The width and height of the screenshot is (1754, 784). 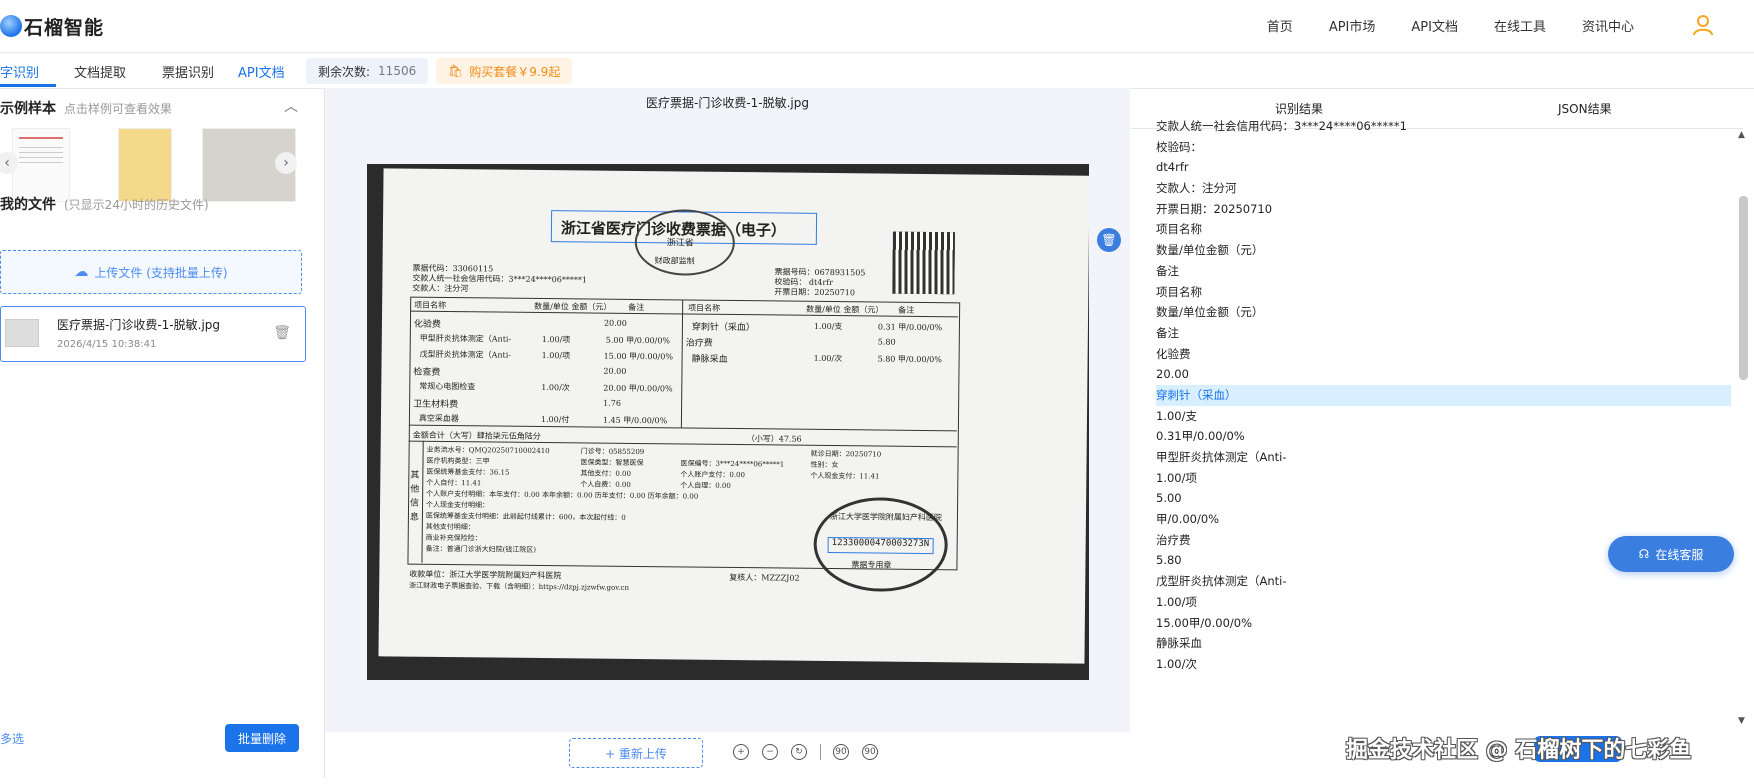 I want to click on file-thumbnail, so click(x=22, y=333).